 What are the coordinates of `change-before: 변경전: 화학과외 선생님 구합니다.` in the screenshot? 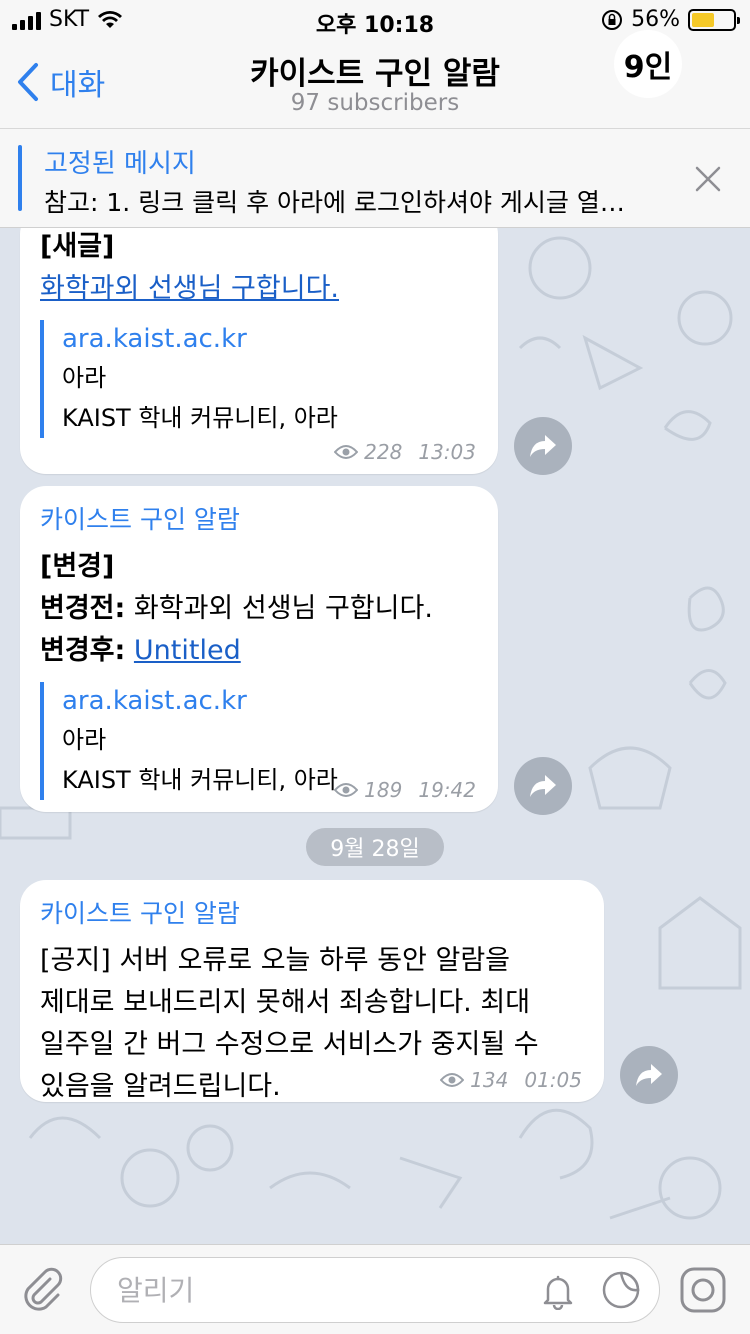 It's located at (258, 609).